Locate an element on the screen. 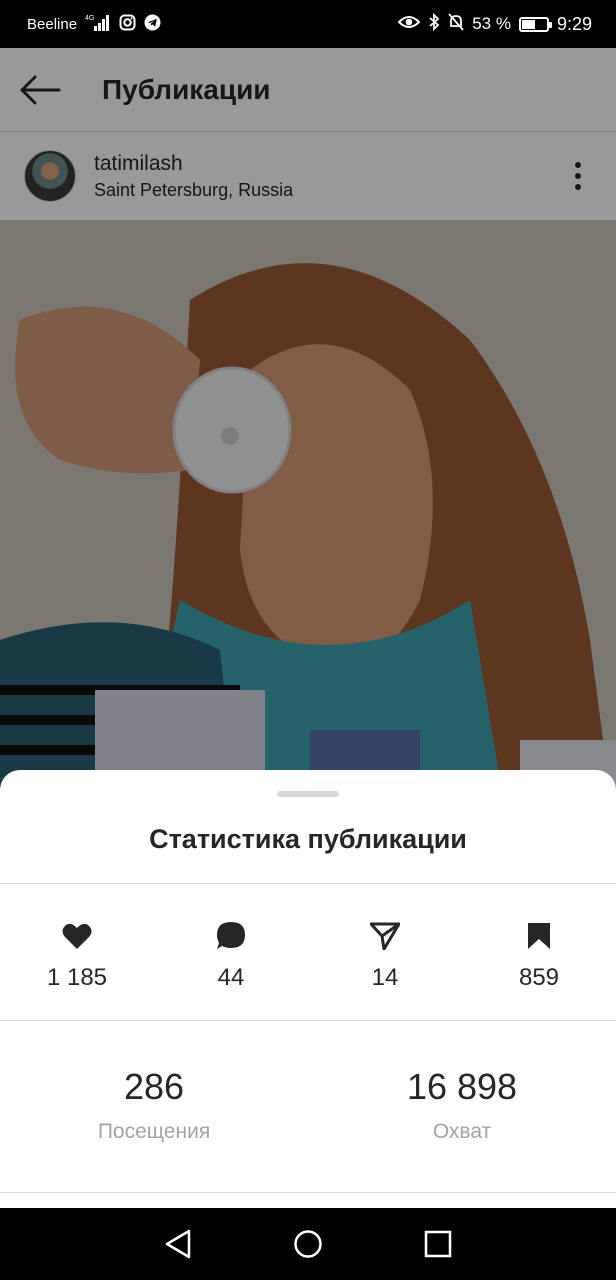 The image size is (616, 1280). visits-value: 286 is located at coordinates (154, 1086).